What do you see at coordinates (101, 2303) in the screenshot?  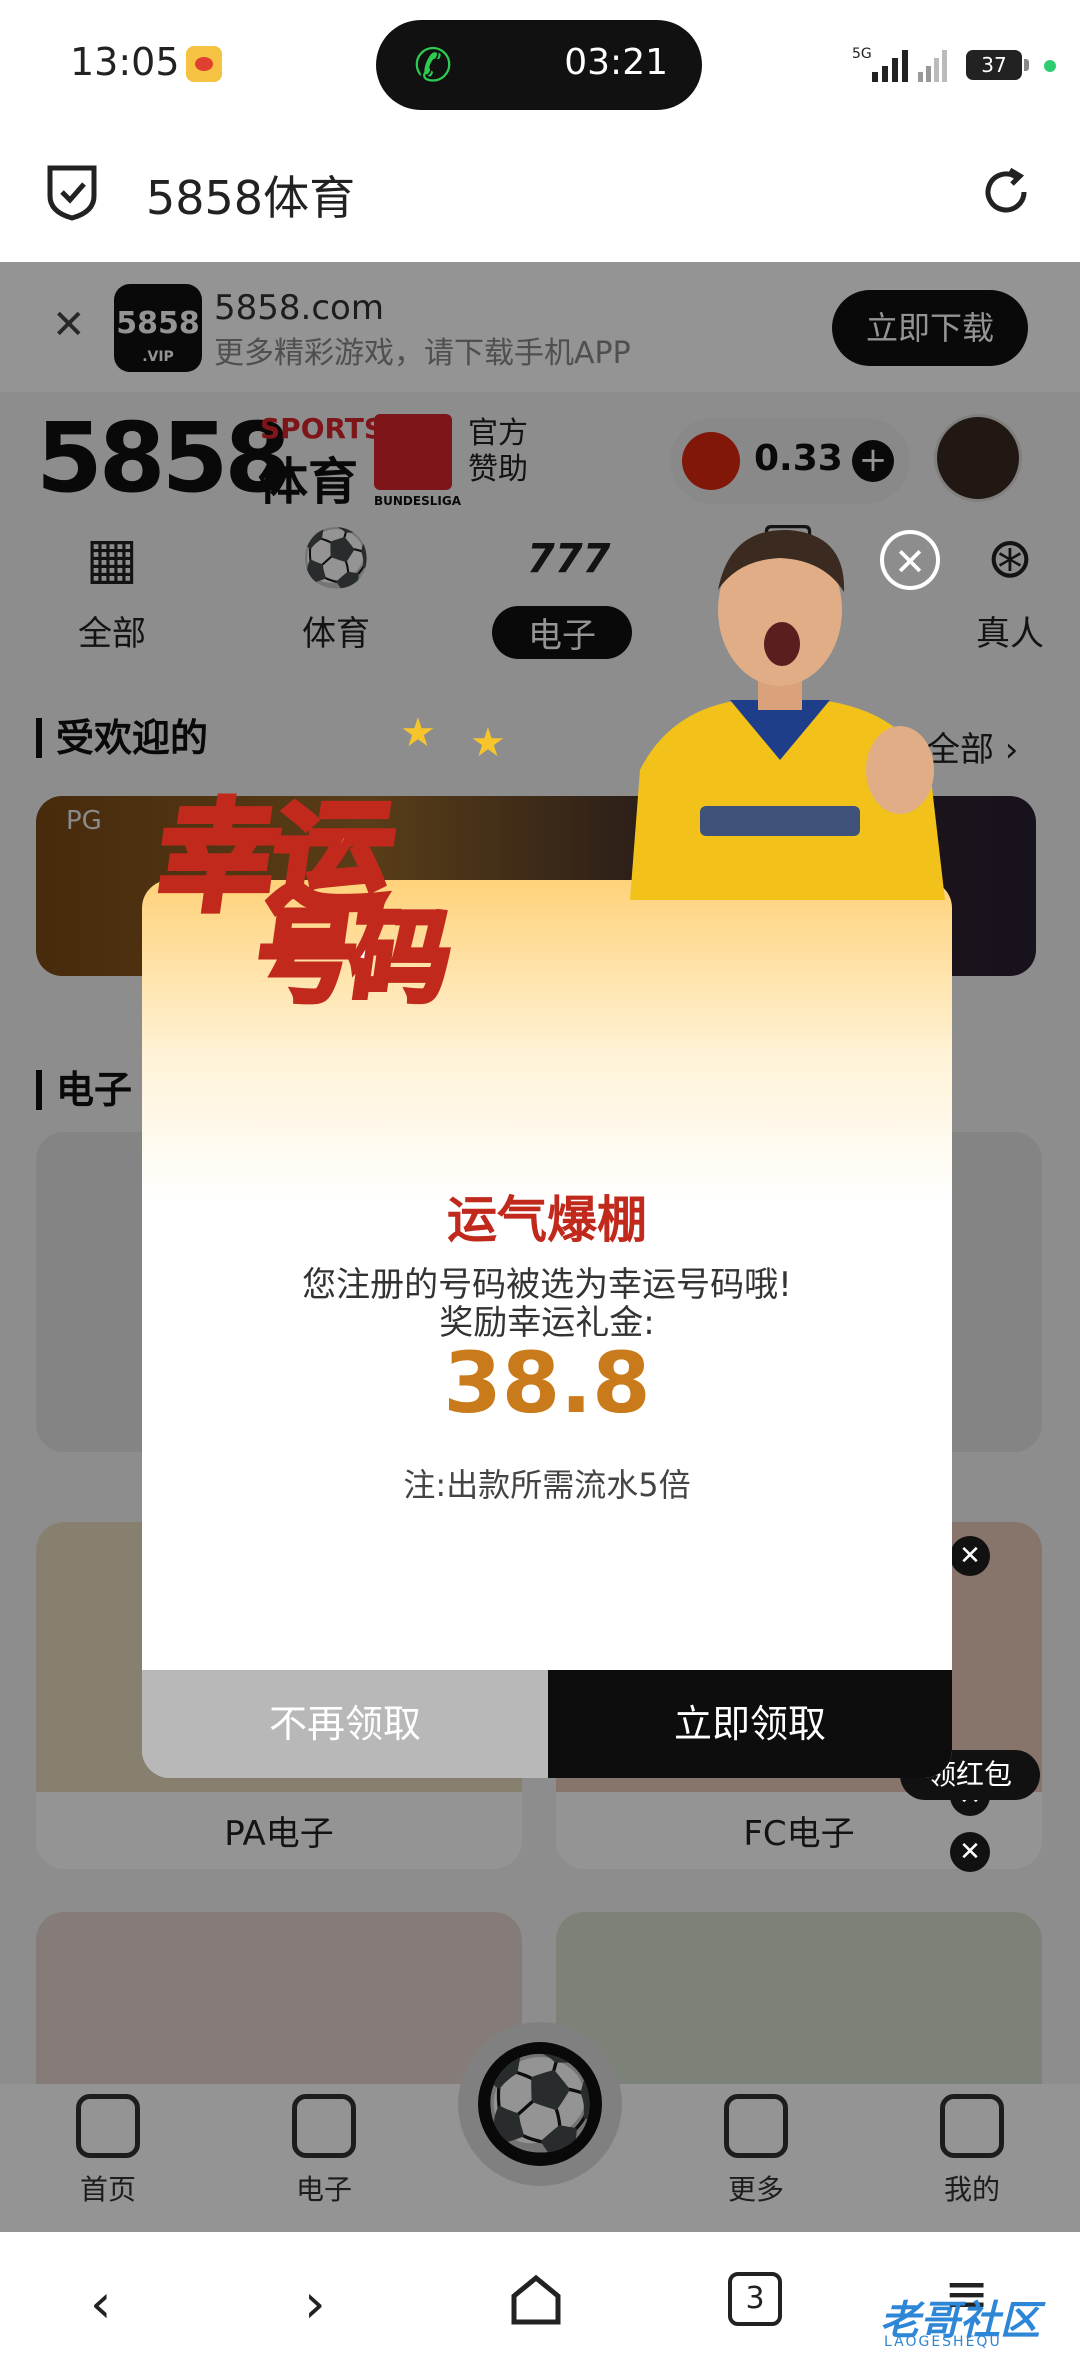 I see `back-icon: ‹` at bounding box center [101, 2303].